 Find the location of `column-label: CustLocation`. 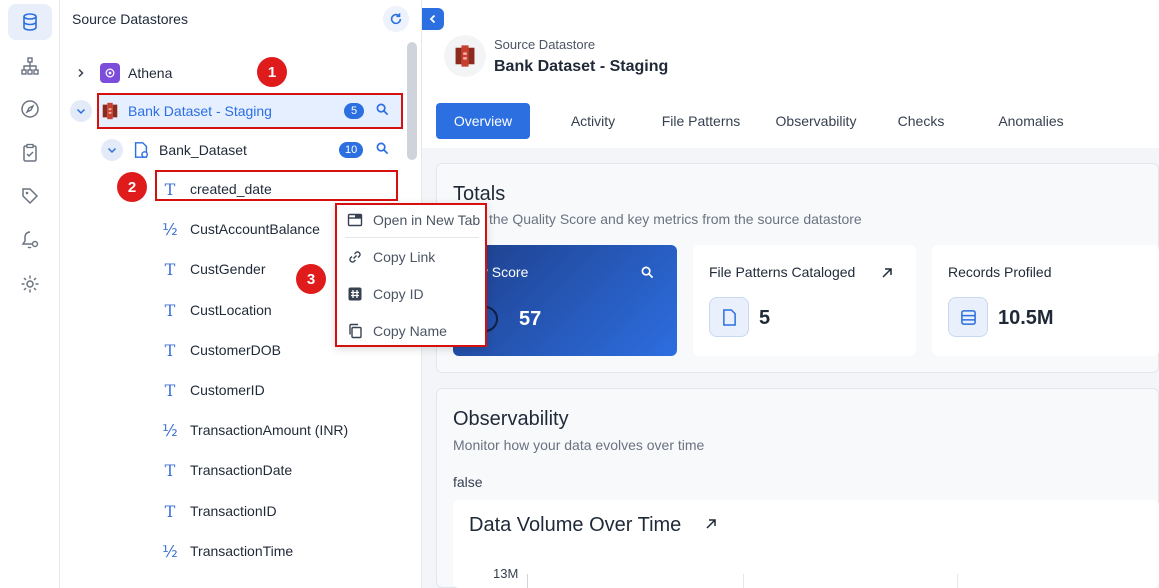

column-label: CustLocation is located at coordinates (231, 310).